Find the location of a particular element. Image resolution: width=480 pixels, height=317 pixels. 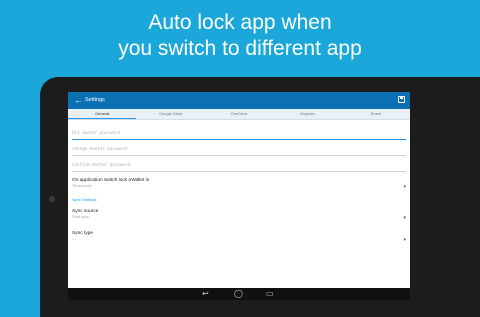

home-icon: ◯ is located at coordinates (238, 294).